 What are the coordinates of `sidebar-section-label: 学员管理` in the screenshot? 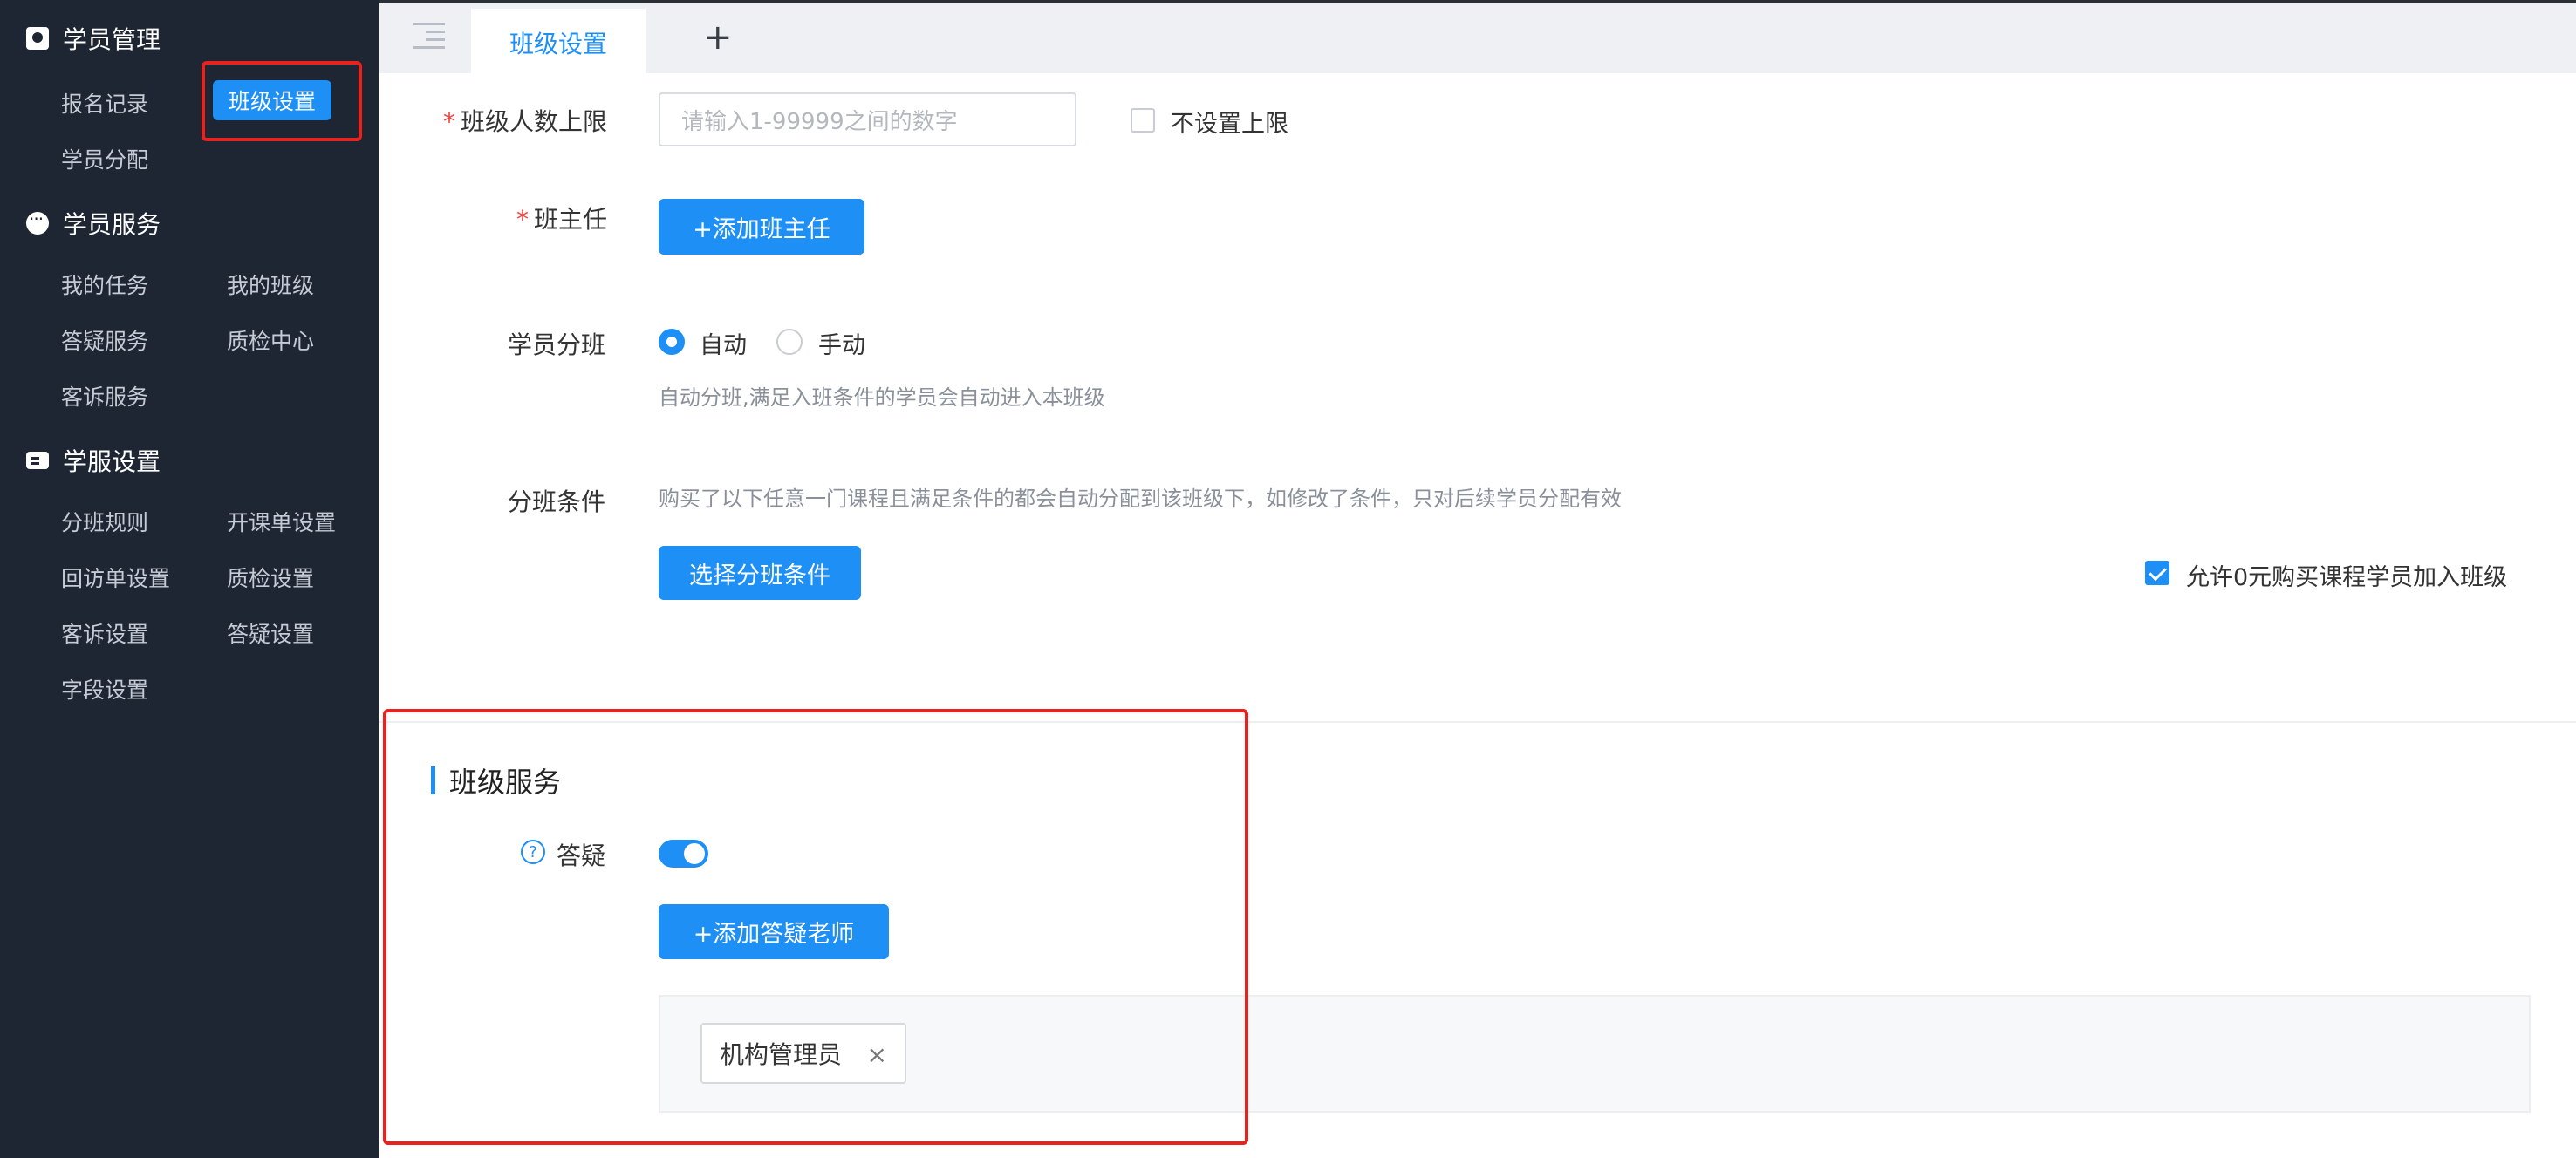 It's located at (112, 39).